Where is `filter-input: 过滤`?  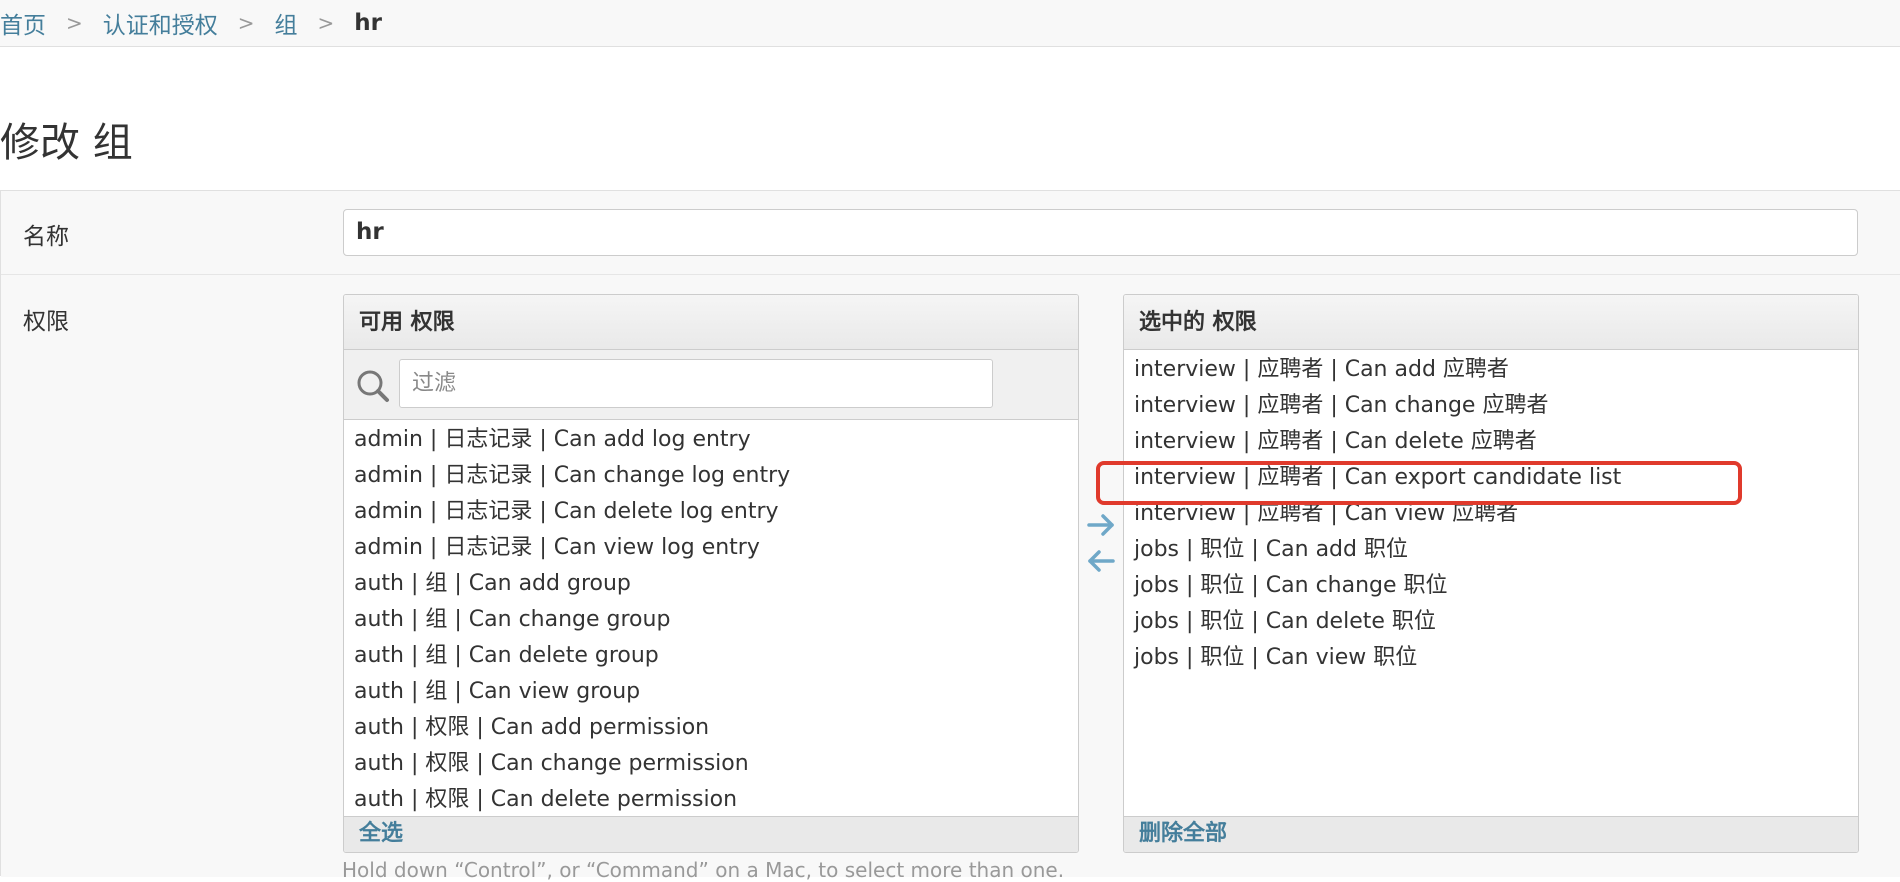 filter-input: 过滤 is located at coordinates (696, 383).